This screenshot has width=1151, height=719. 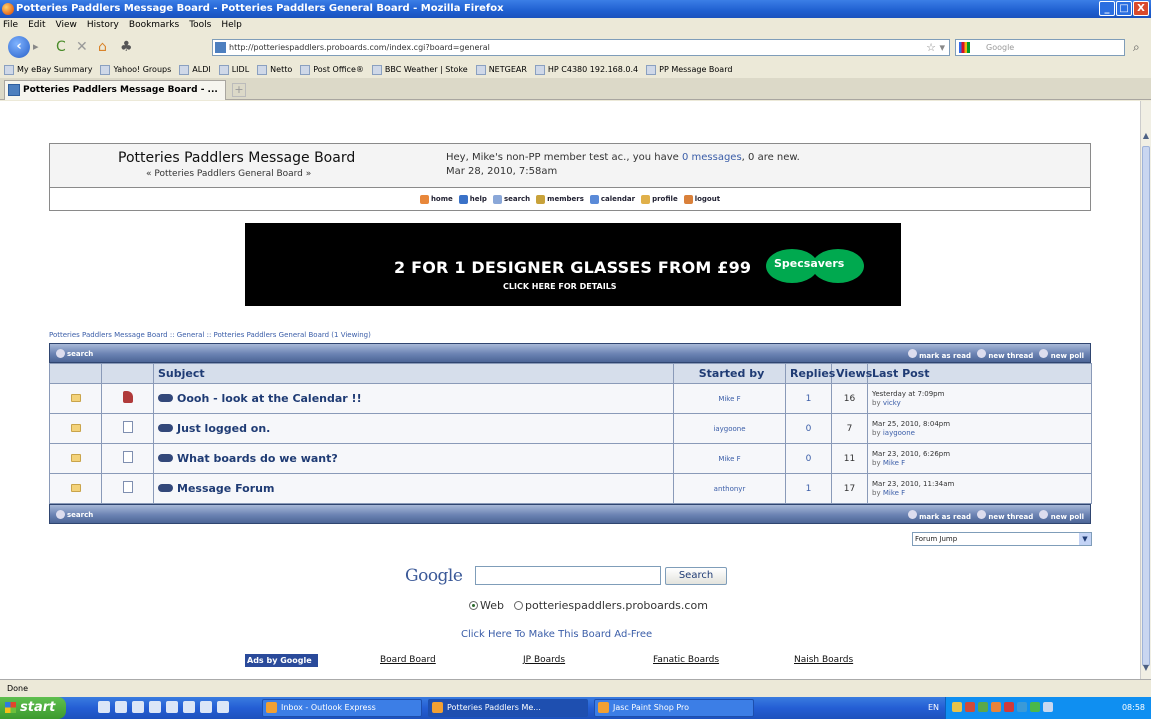 What do you see at coordinates (892, 403) in the screenshot?
I see `last-poster-link: vicky` at bounding box center [892, 403].